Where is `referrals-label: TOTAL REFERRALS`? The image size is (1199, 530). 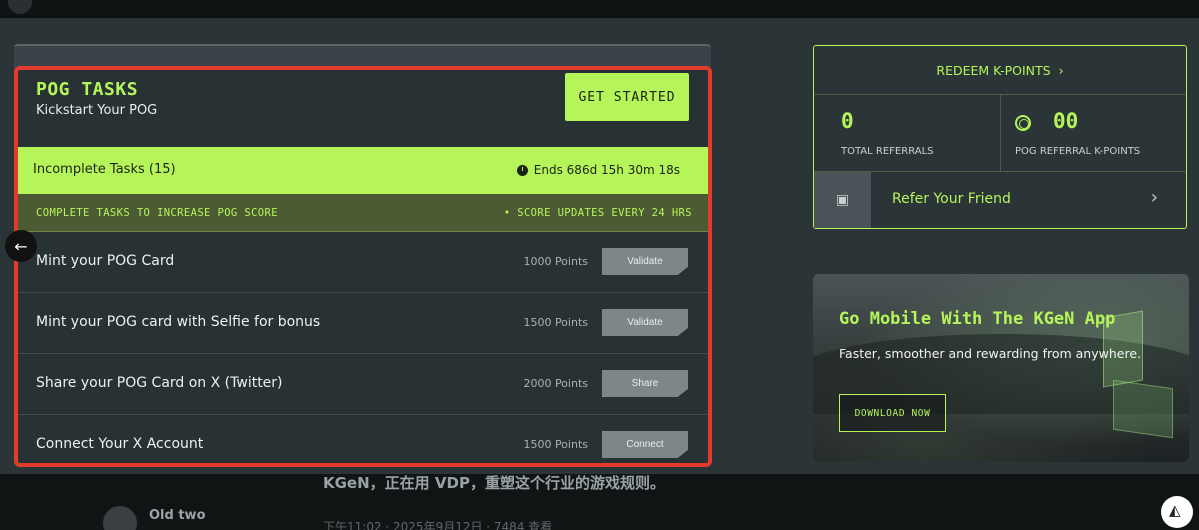
referrals-label: TOTAL REFERRALS is located at coordinates (887, 151).